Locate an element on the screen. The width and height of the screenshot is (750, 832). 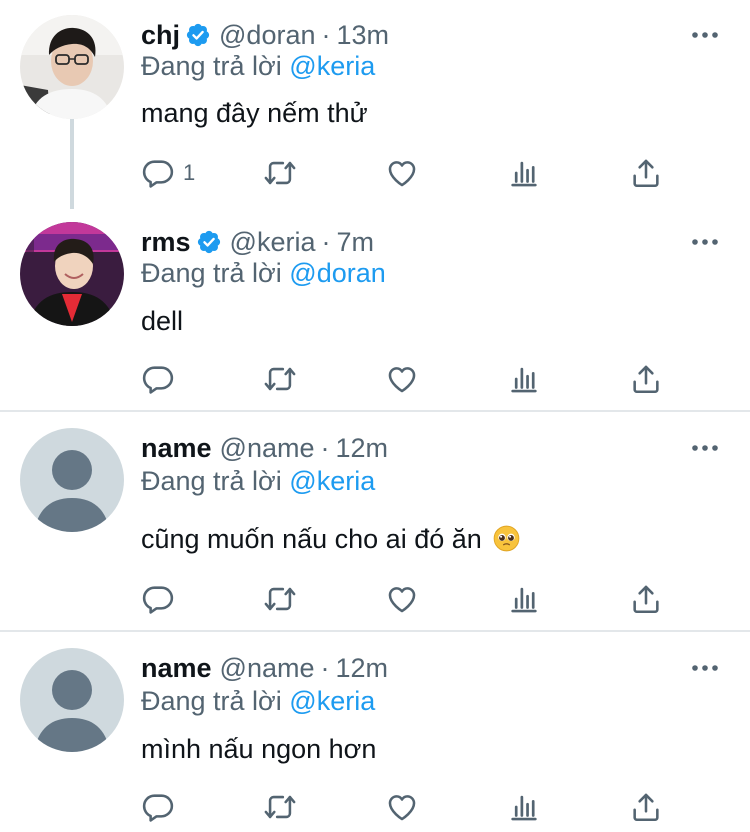
reply-button: 1 is located at coordinates (168, 173).